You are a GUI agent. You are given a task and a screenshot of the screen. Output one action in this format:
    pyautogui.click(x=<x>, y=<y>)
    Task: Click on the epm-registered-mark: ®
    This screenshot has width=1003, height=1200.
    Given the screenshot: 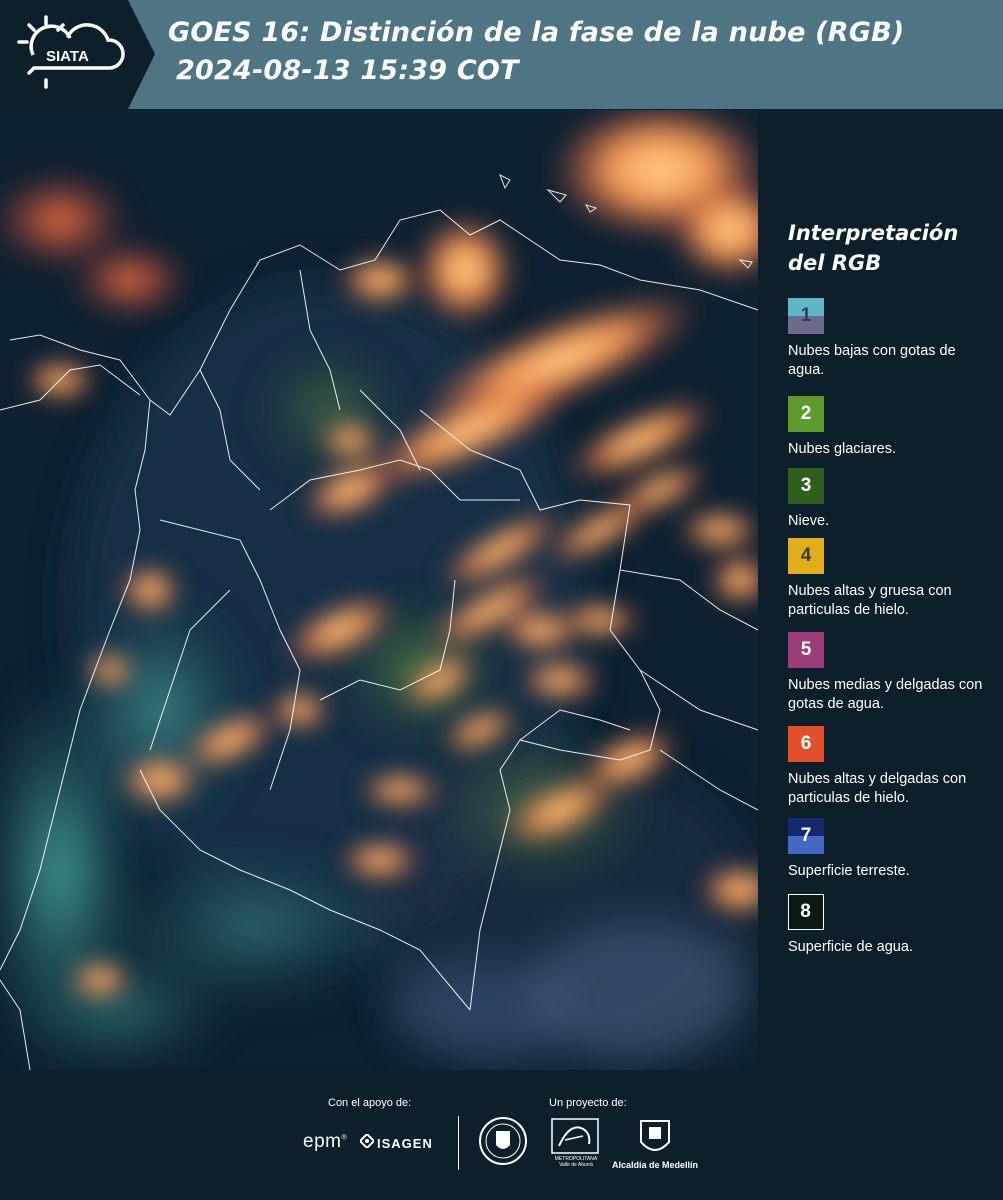 What is the action you would take?
    pyautogui.click(x=344, y=1138)
    